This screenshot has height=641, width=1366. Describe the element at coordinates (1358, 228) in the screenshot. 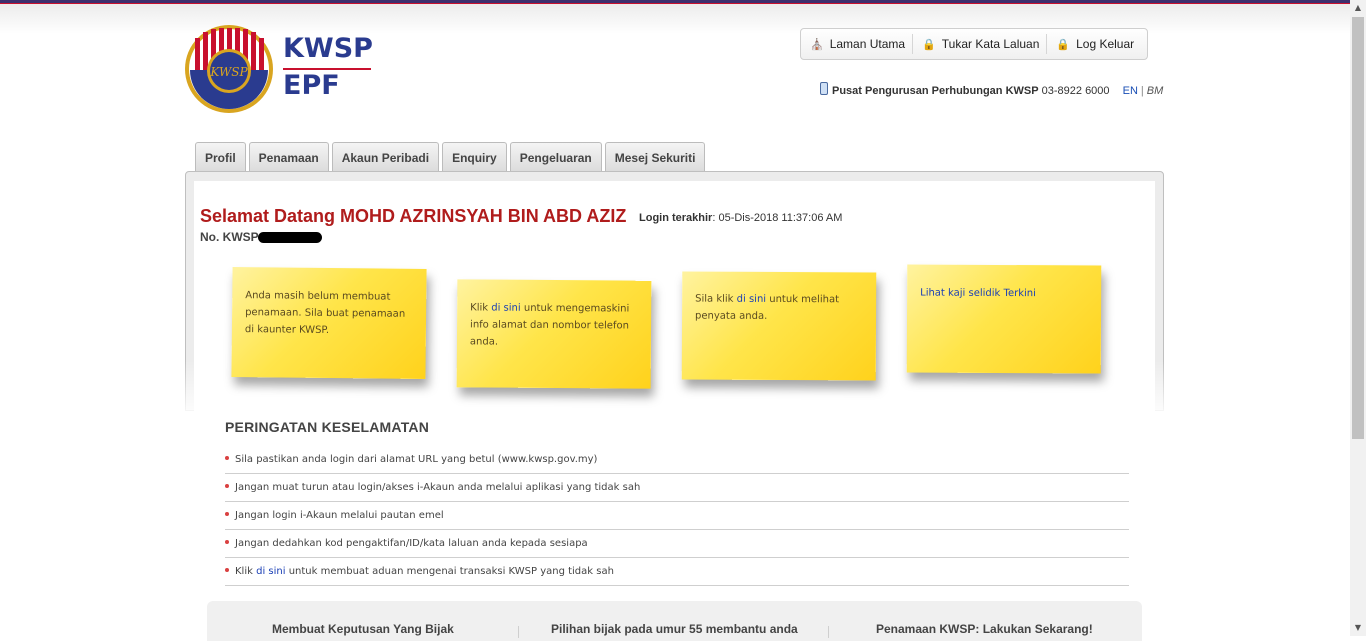

I see `scrollbar-thumb` at that location.